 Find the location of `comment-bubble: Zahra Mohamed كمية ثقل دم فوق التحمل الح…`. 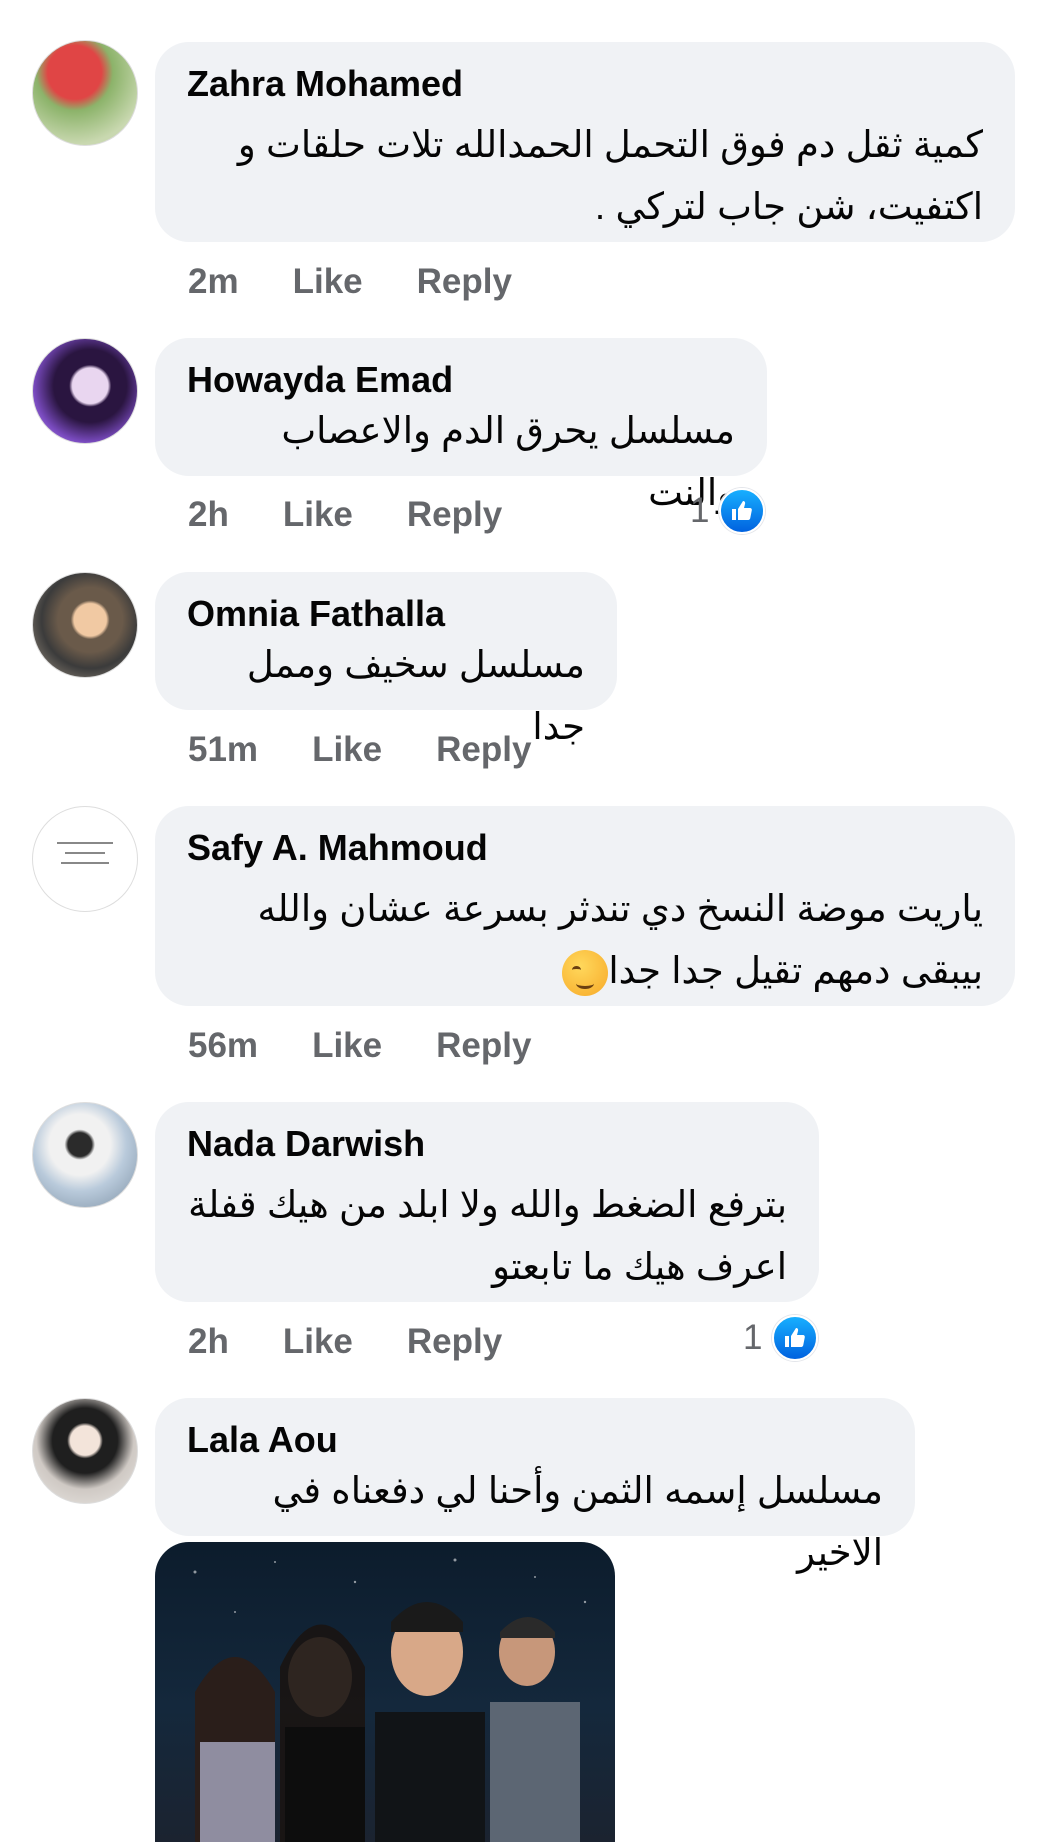

comment-bubble: Zahra Mohamed كمية ثقل دم فوق التحمل الح… is located at coordinates (585, 142).